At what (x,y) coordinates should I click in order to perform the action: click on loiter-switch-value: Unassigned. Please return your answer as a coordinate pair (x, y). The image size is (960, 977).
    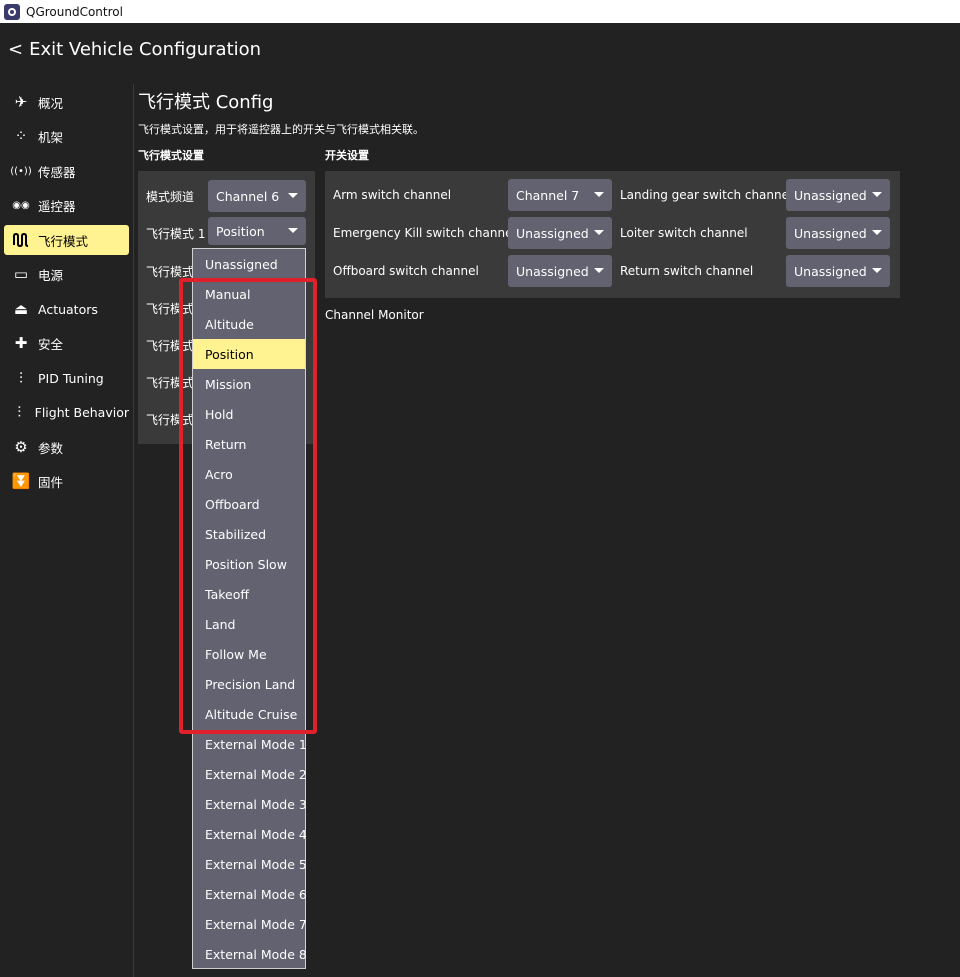
    Looking at the image, I should click on (830, 233).